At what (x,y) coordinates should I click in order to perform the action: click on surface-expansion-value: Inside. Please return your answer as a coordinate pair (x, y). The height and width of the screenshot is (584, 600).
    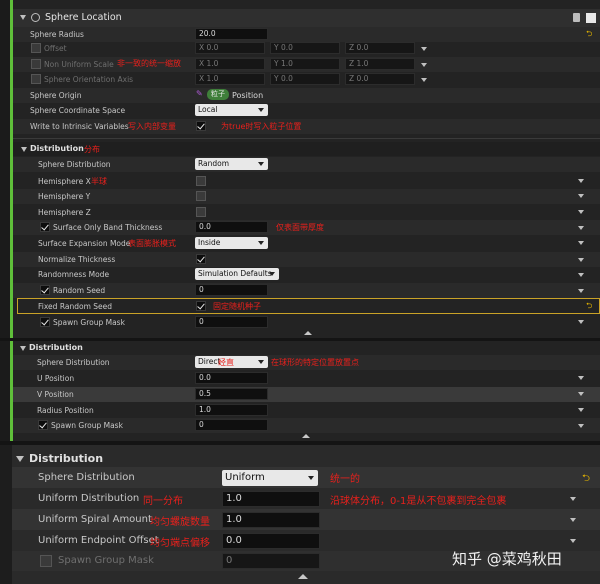
    Looking at the image, I should click on (209, 242).